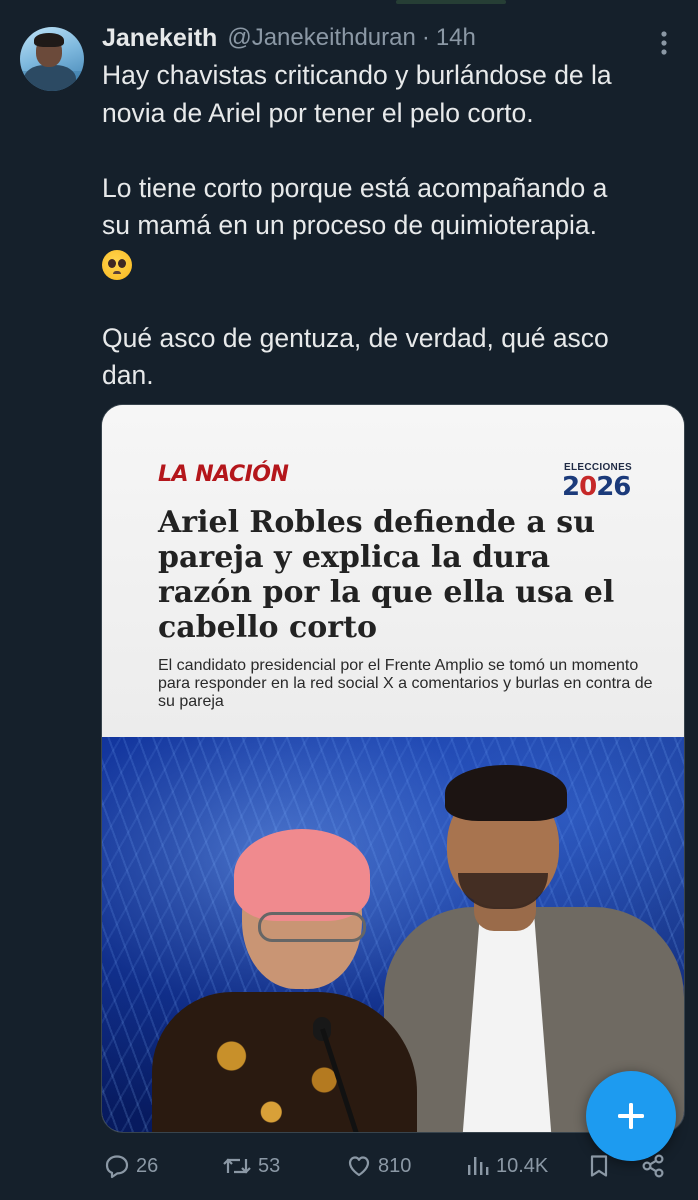 This screenshot has height=1200, width=698. I want to click on views-button: 10.4K, so click(506, 1166).